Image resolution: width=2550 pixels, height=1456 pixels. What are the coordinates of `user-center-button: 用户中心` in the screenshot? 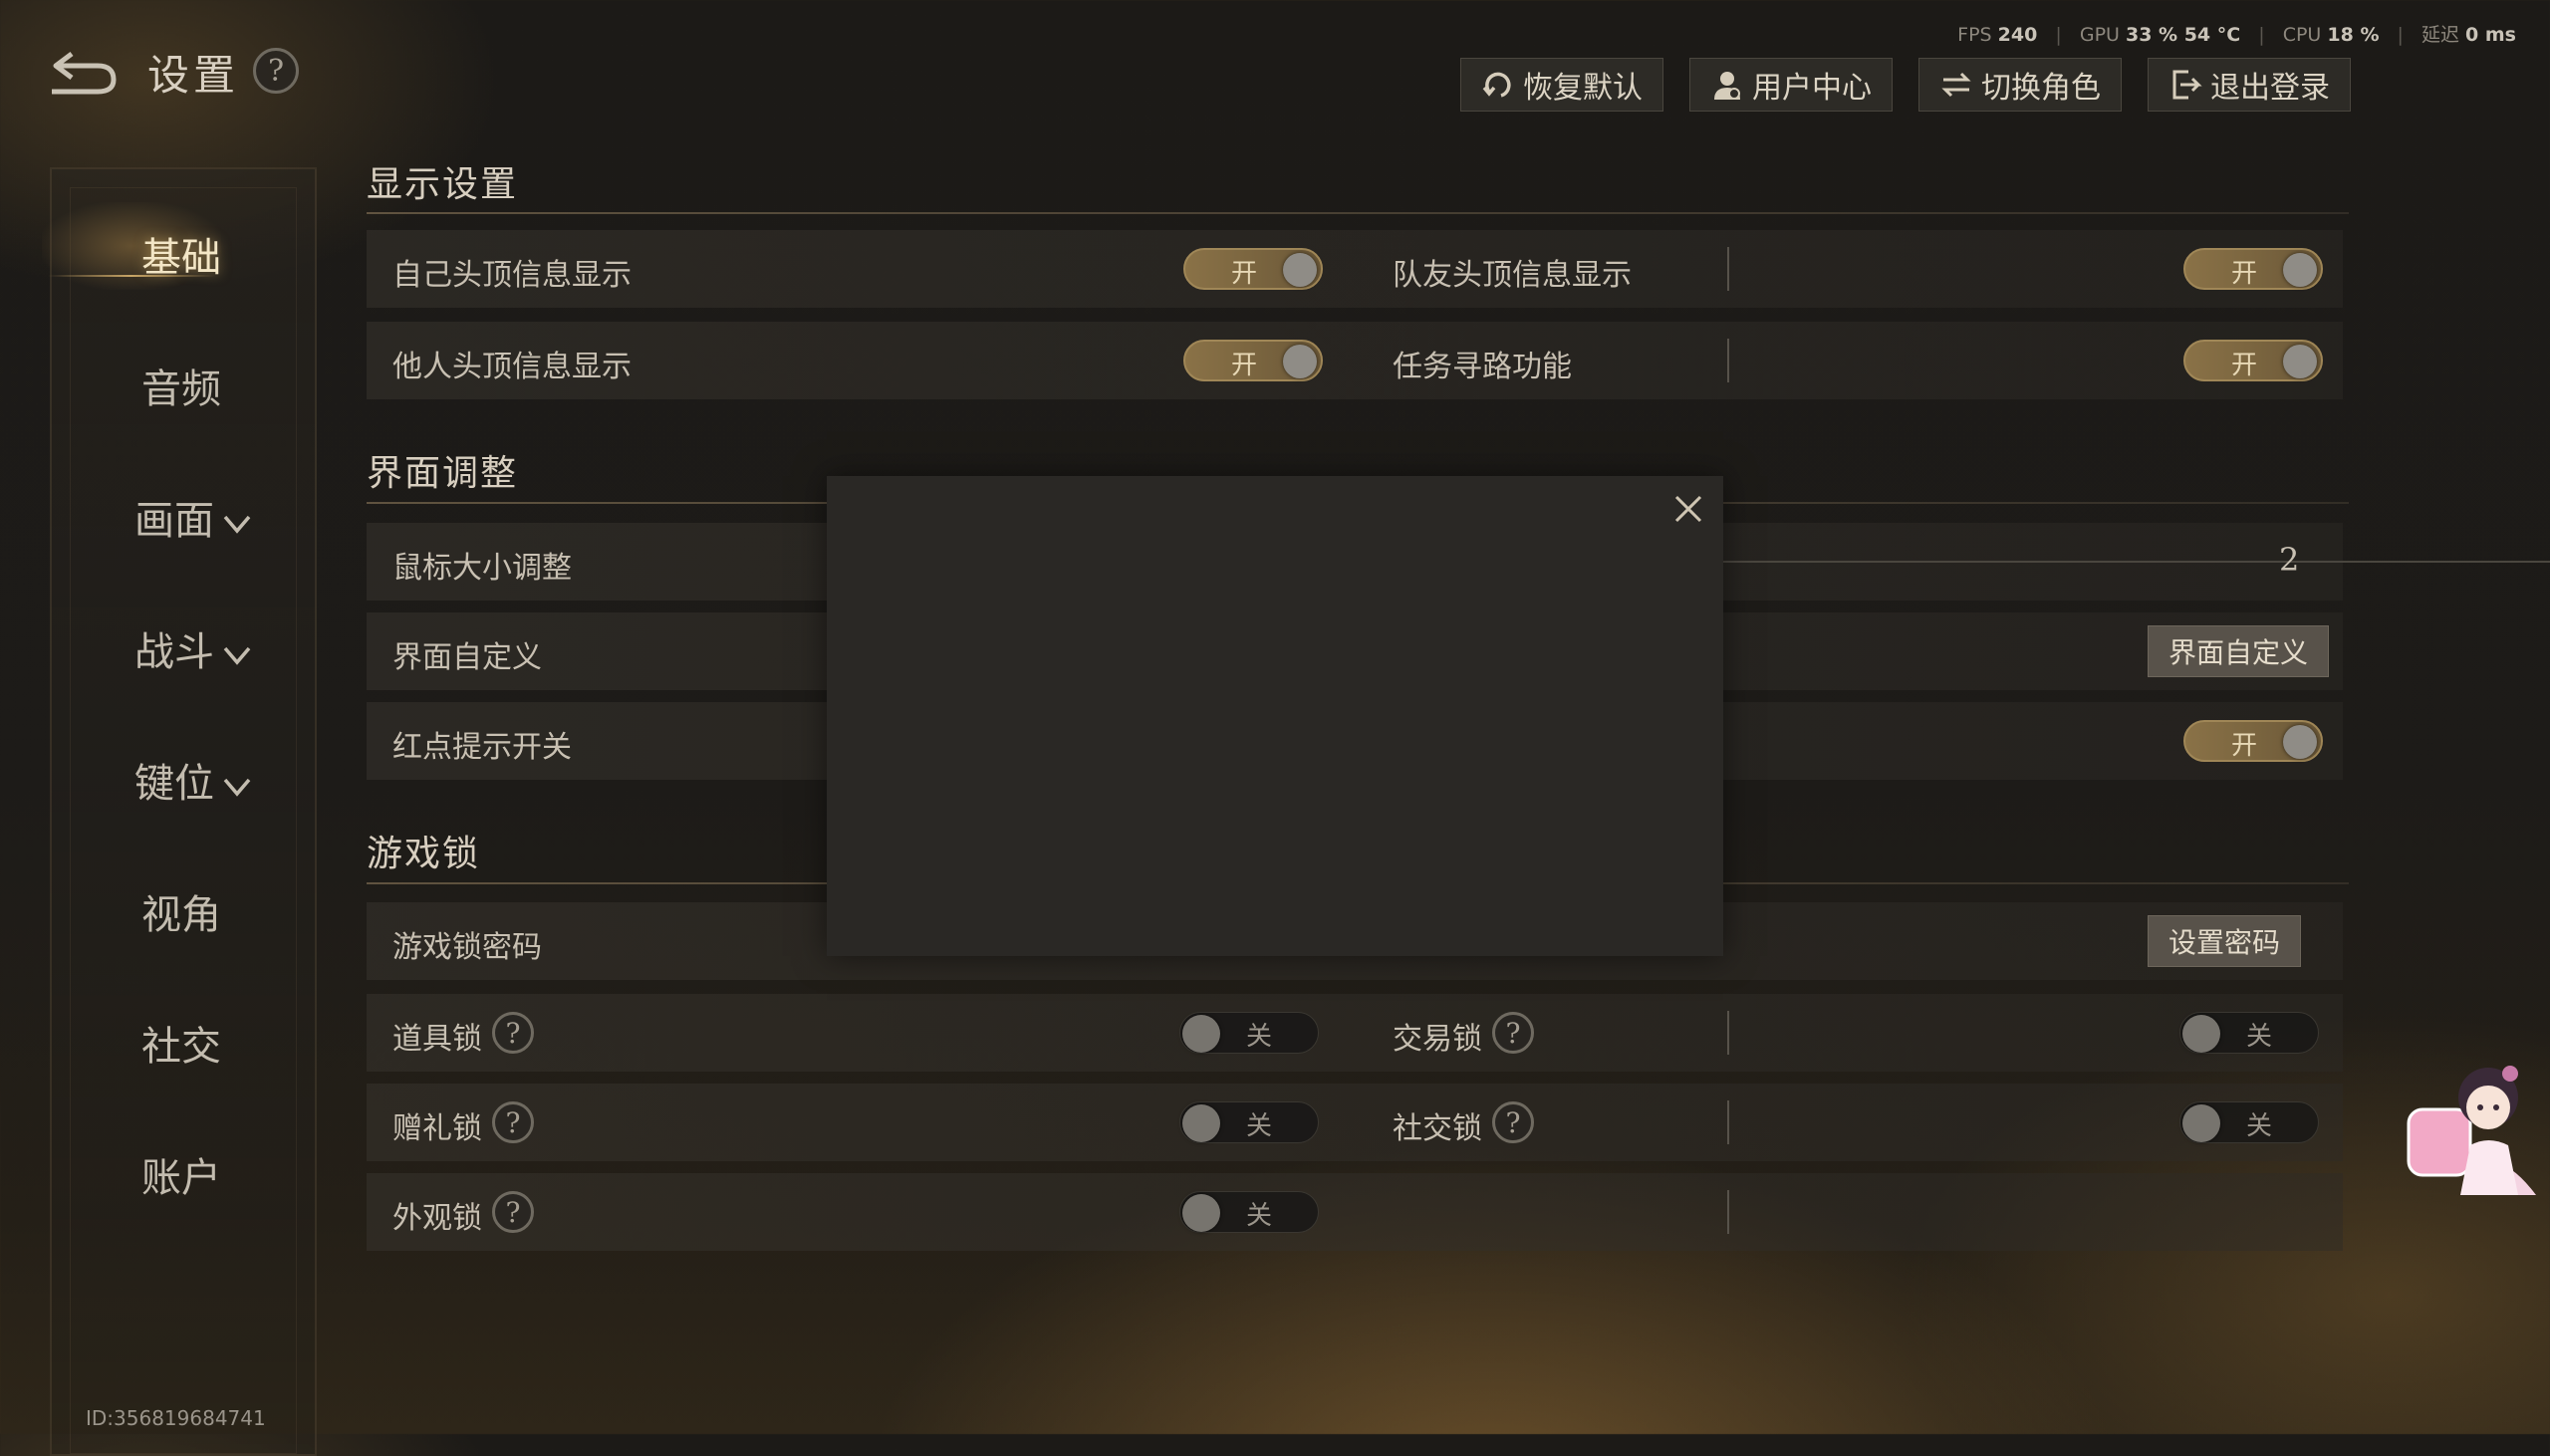 It's located at (1791, 85).